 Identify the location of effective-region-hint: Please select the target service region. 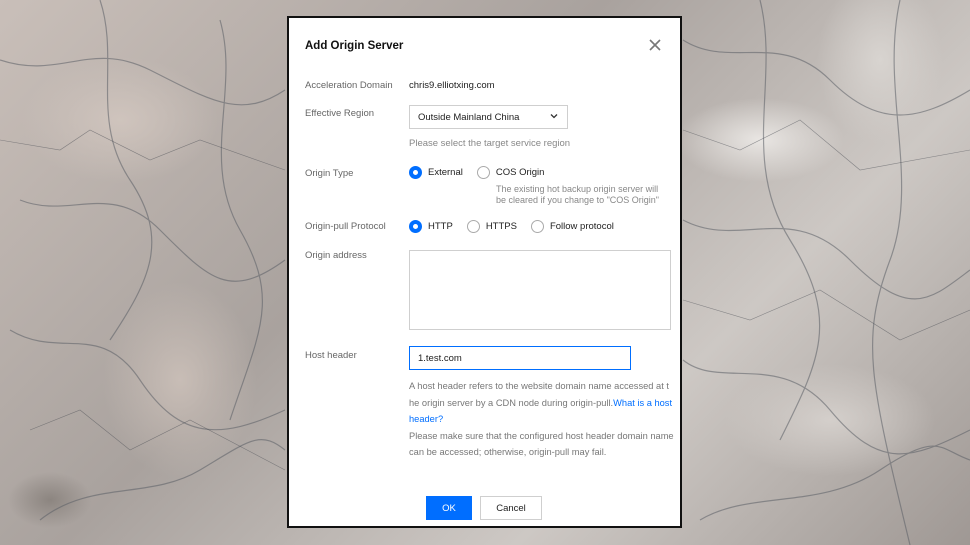
(490, 143).